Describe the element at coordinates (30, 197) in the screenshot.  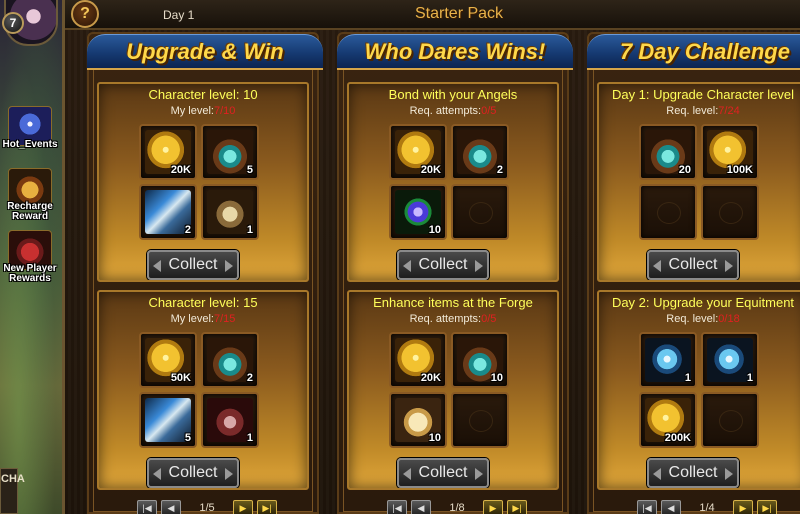
I see `recharge-reward-button: Recharge Reward` at that location.